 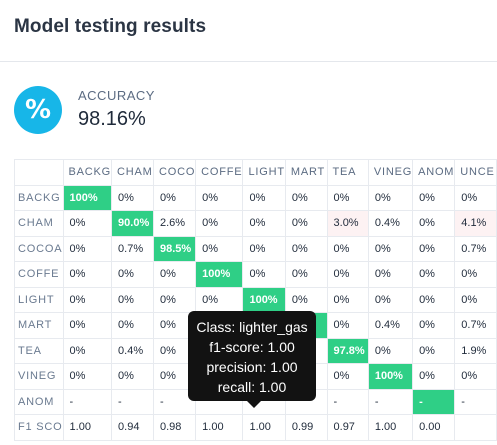 I want to click on column-header: ANOM, so click(x=434, y=172).